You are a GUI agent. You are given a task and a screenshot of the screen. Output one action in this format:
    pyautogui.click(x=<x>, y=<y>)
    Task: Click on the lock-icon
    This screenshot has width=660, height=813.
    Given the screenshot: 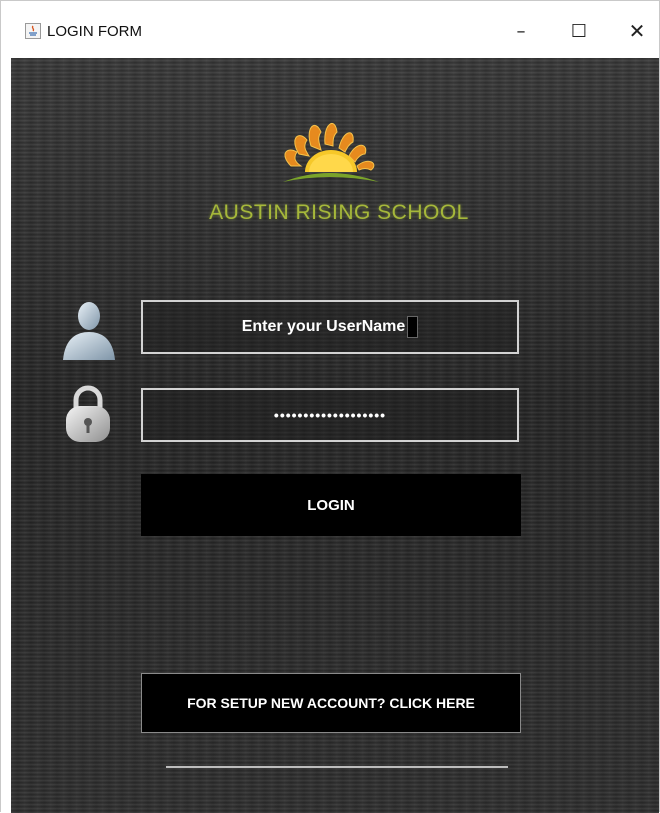 What is the action you would take?
    pyautogui.click(x=88, y=413)
    